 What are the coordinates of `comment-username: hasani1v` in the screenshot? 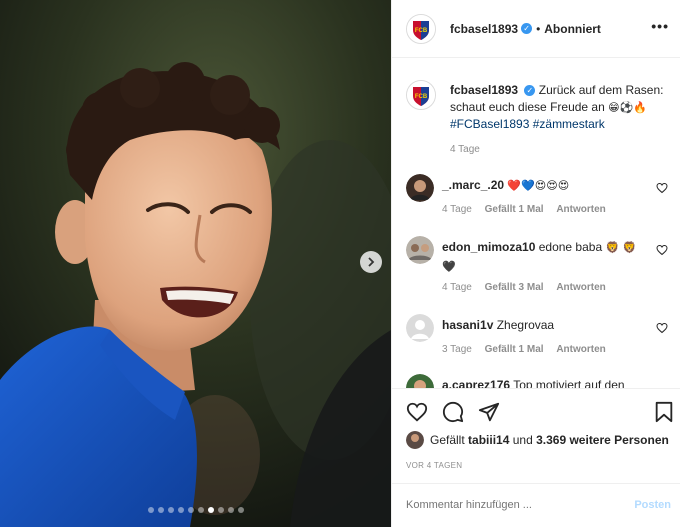 It's located at (467, 325).